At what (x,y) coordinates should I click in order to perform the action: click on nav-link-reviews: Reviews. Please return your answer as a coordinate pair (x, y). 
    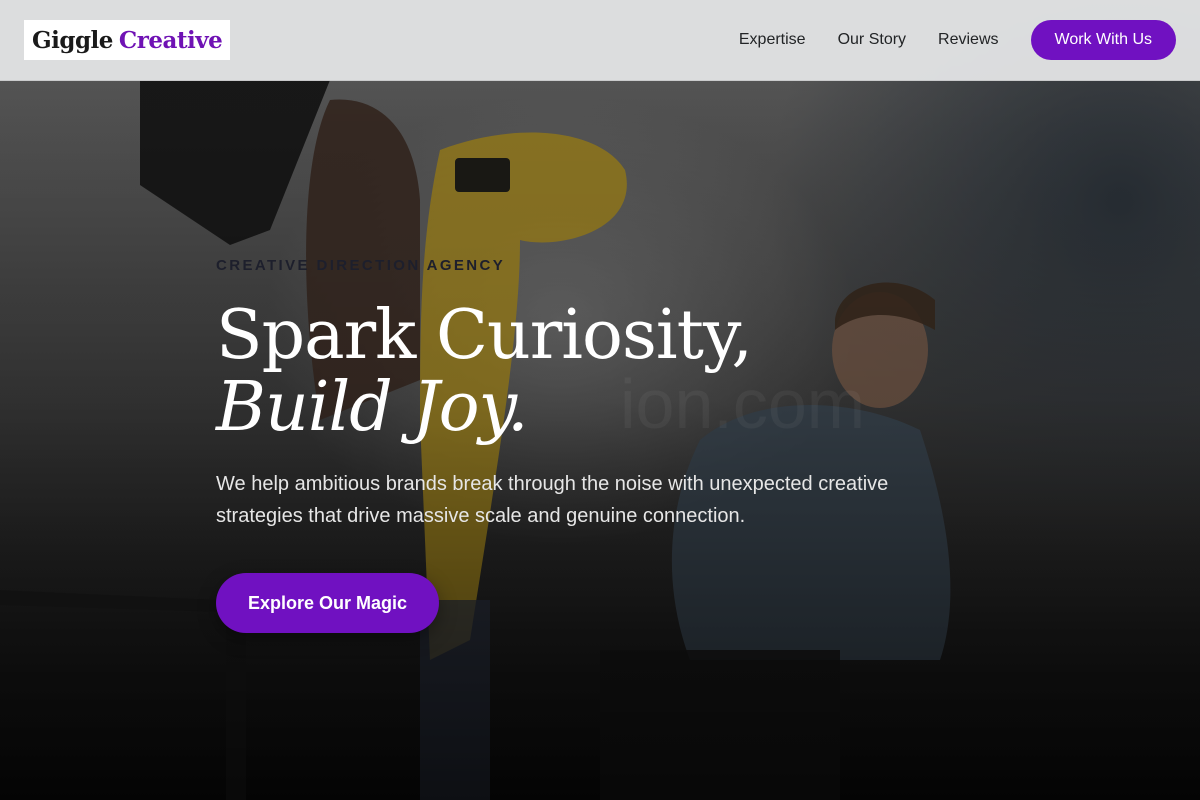
    Looking at the image, I should click on (968, 40).